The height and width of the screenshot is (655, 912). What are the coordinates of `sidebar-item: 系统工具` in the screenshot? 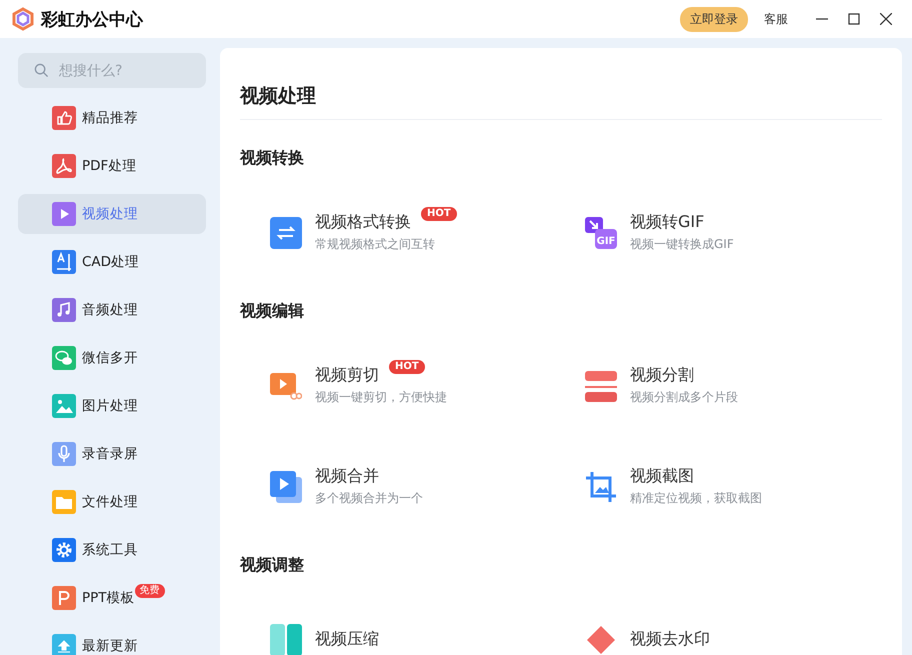 It's located at (112, 550).